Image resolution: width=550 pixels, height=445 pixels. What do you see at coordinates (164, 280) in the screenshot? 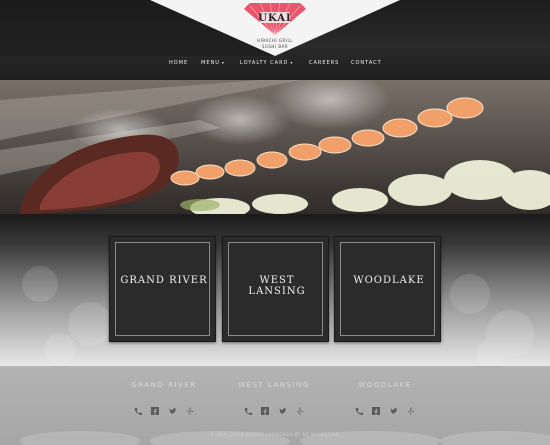
I see `location-tile-label: GRAND RIVER` at bounding box center [164, 280].